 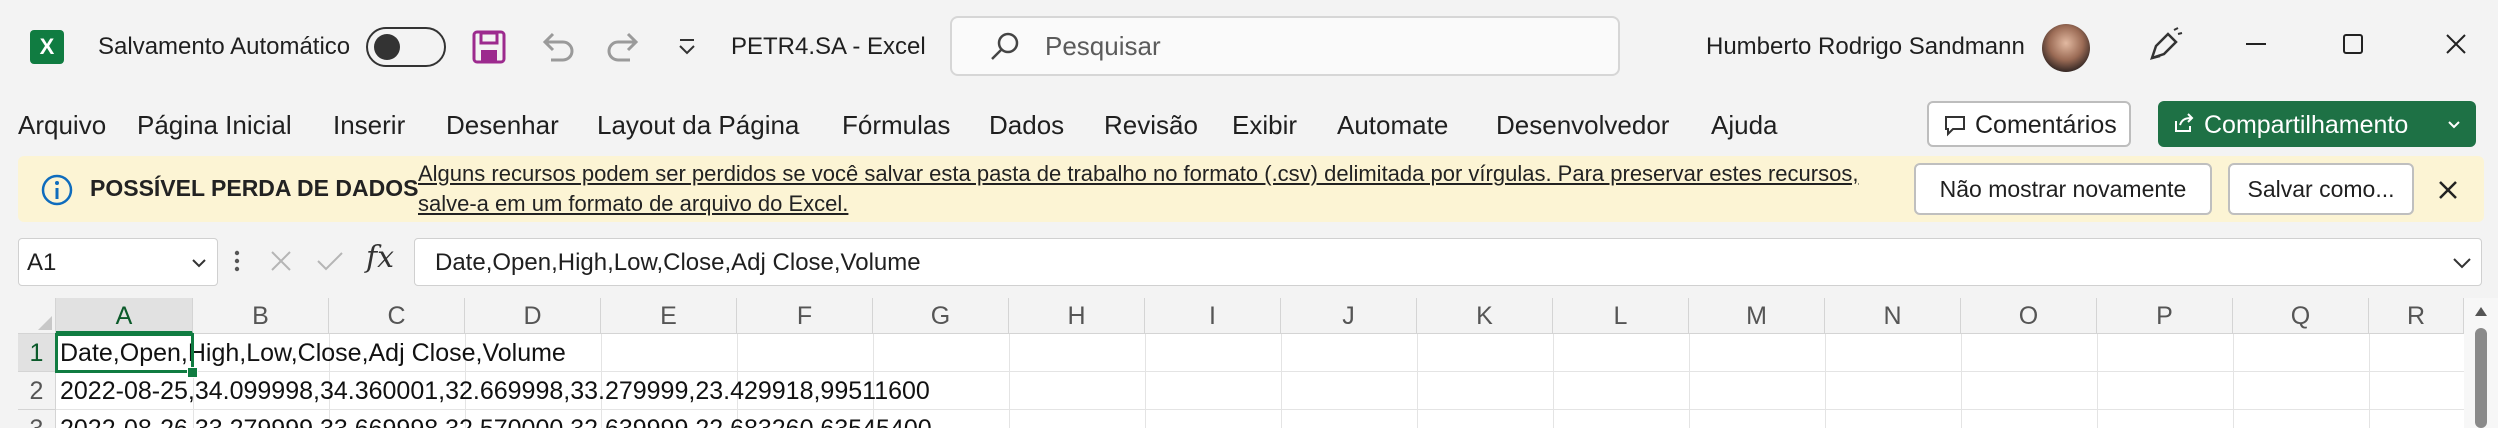 What do you see at coordinates (2164, 46) in the screenshot?
I see `pen-icon` at bounding box center [2164, 46].